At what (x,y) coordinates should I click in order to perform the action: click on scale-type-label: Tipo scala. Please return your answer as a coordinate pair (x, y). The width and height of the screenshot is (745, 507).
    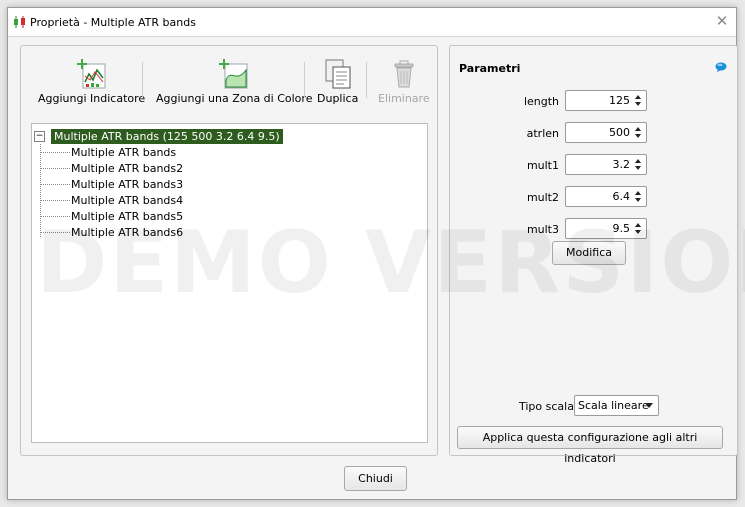
    Looking at the image, I should click on (546, 406).